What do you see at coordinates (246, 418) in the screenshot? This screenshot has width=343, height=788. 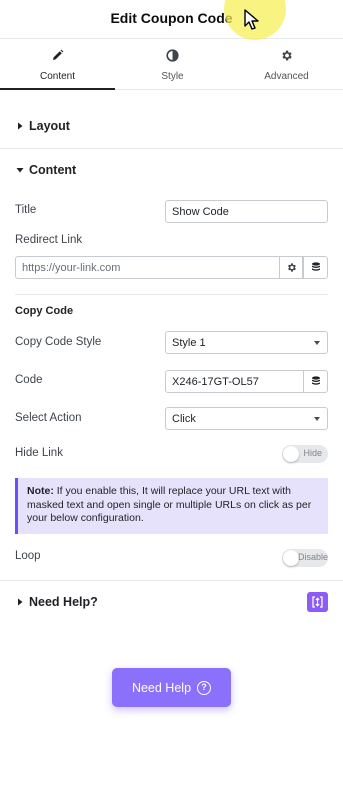 I see `select-action-select: Click` at bounding box center [246, 418].